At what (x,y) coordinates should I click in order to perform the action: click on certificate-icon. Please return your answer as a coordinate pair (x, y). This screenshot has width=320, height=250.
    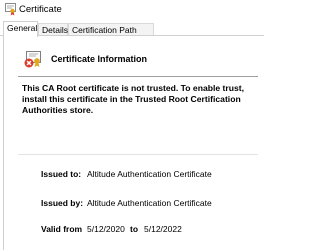
    Looking at the image, I should click on (10, 9).